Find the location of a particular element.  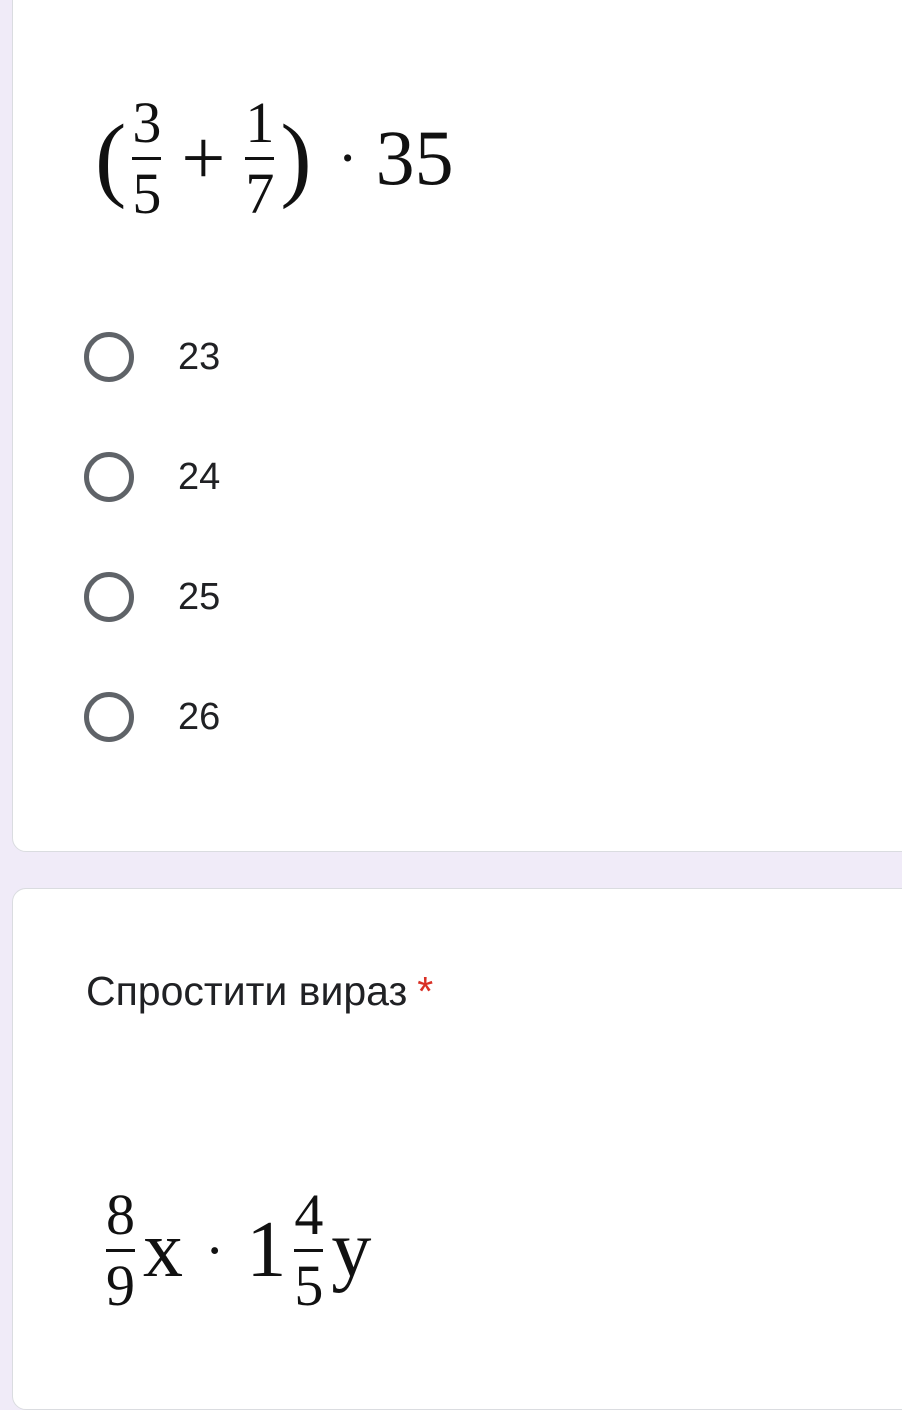

fraction-1-7: 1 7 is located at coordinates (260, 157).